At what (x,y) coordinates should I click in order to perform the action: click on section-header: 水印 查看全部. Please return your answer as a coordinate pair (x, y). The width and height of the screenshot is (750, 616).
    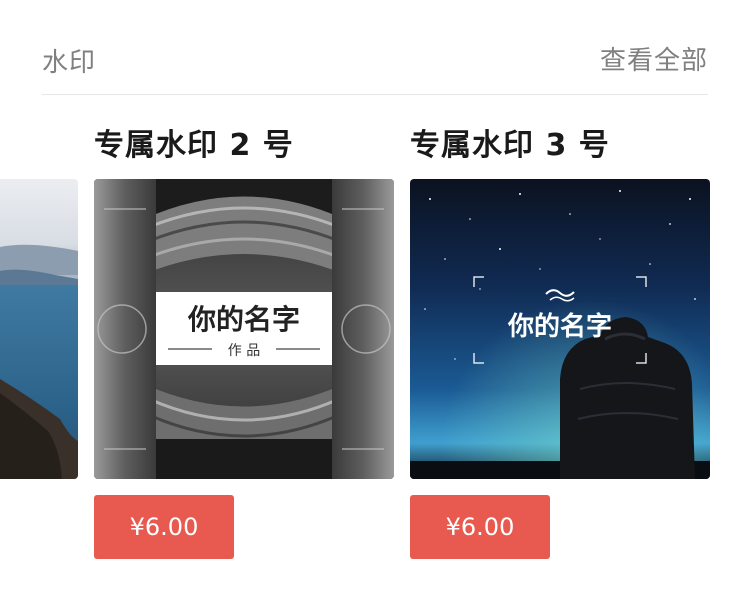
    Looking at the image, I should click on (375, 65).